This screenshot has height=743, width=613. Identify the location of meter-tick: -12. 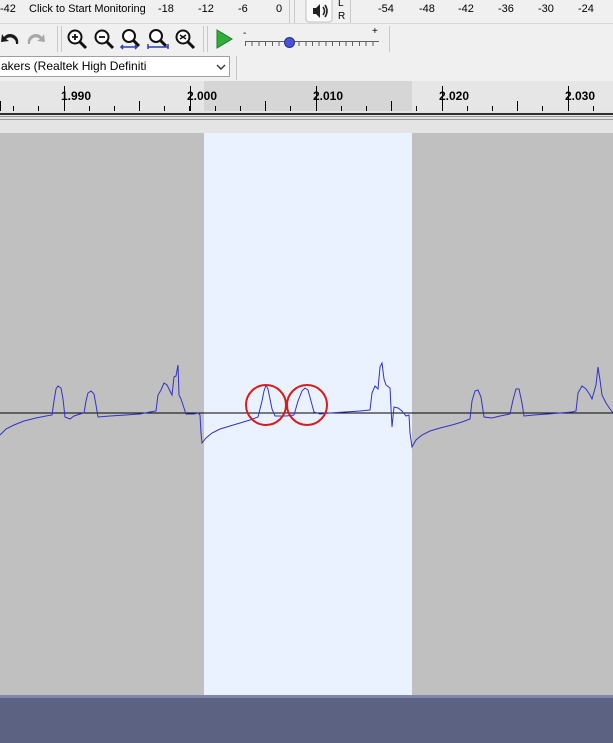
(206, 9).